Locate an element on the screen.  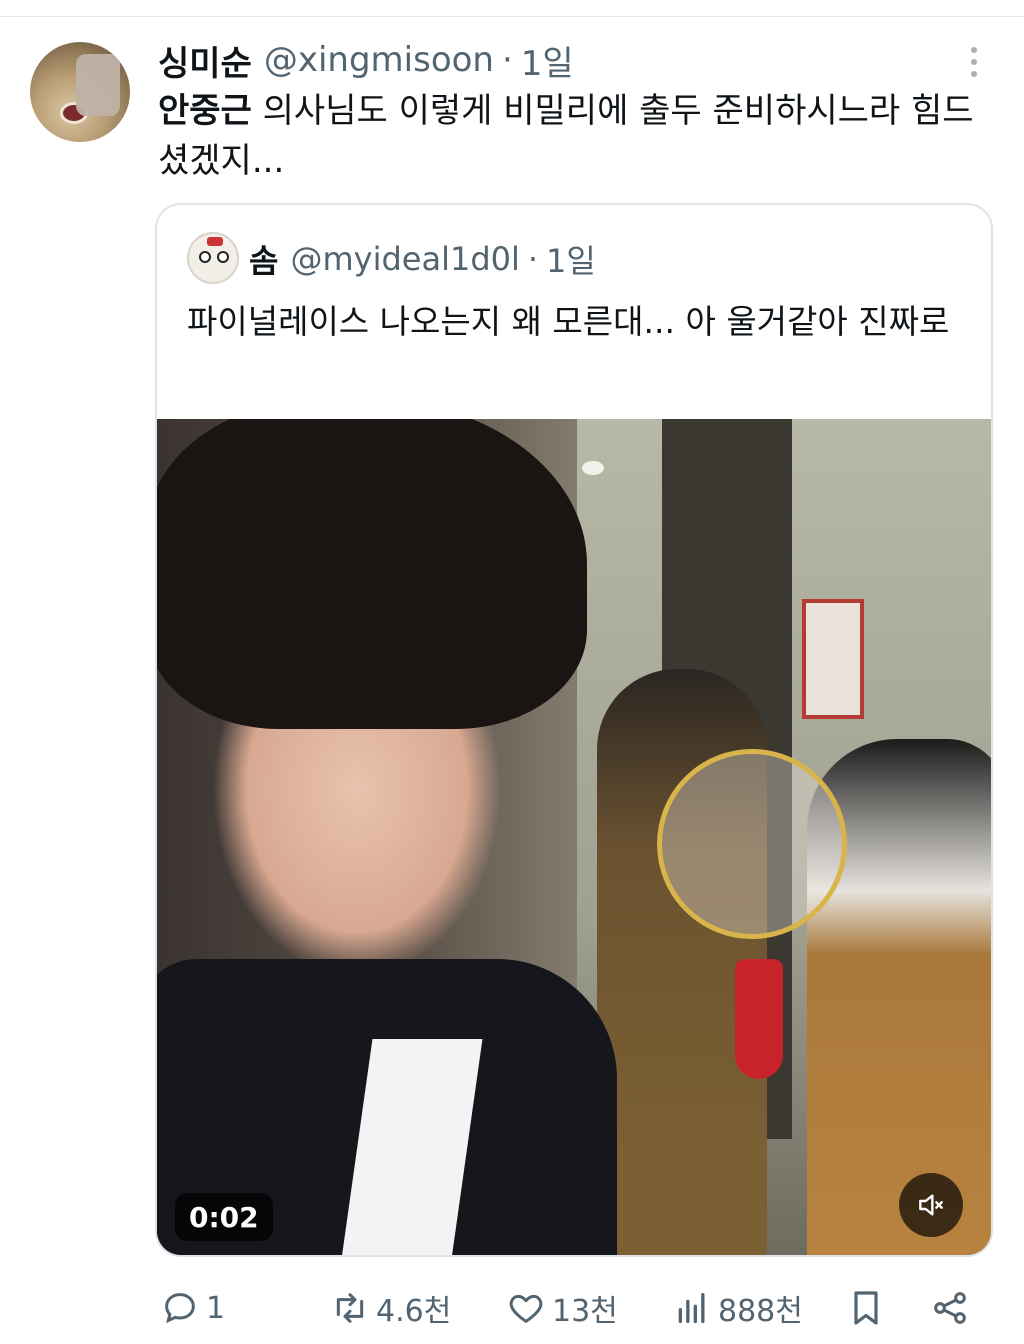
reply-button: 1 is located at coordinates (192, 1308).